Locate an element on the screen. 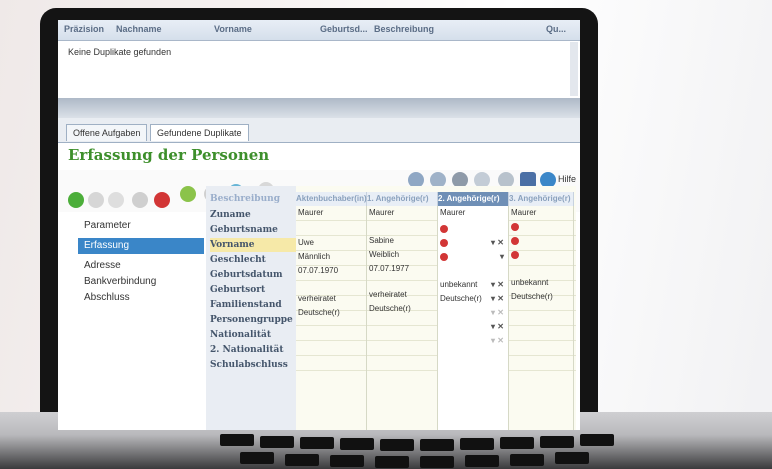  column-header: 1. Angehörige(r) is located at coordinates (402, 199).